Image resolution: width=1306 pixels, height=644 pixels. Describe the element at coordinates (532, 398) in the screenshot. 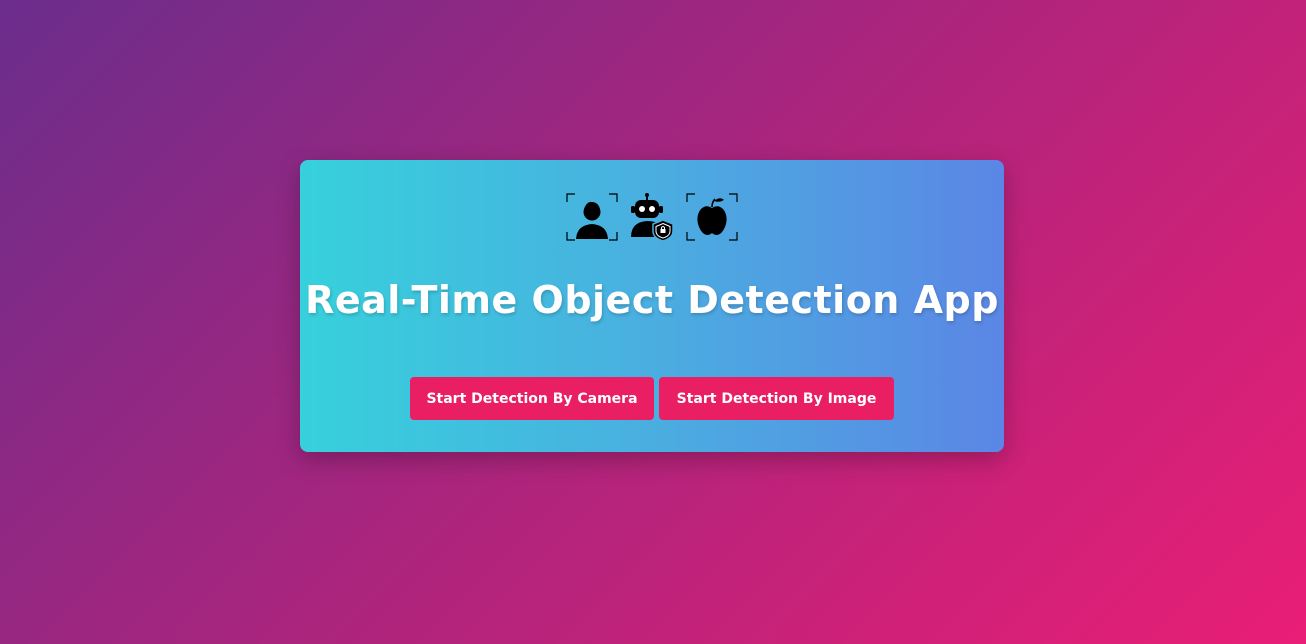

I see `start-camera-detection-button: Start Detection By Camera` at that location.